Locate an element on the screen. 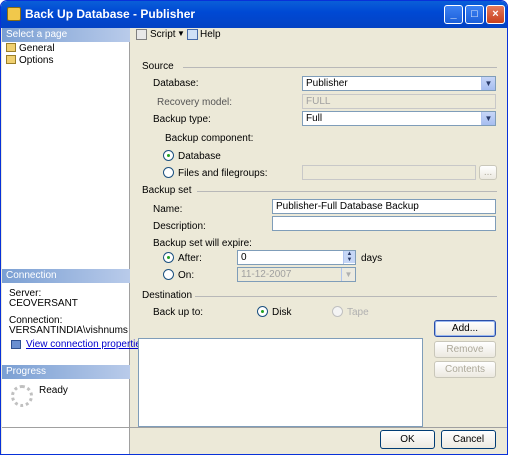  database-icon is located at coordinates (14, 14).